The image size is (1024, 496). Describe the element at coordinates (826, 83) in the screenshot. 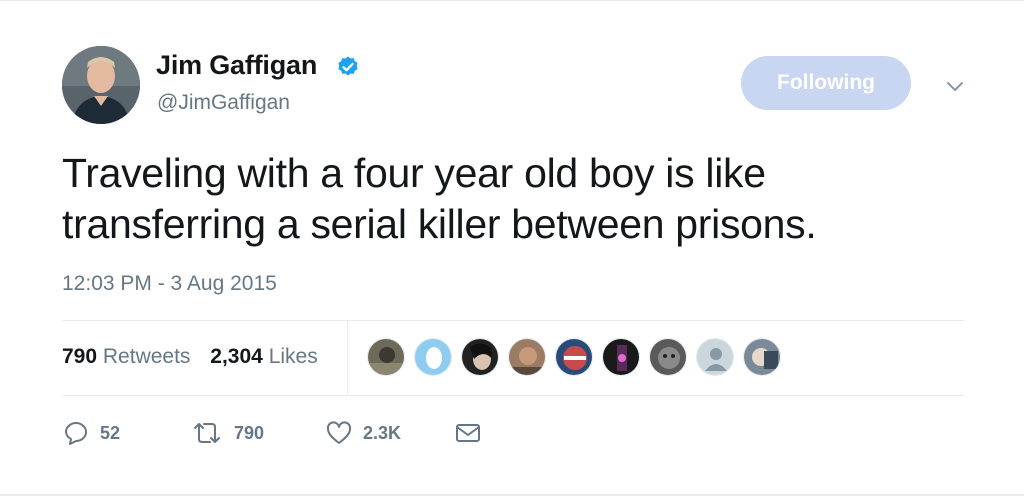

I see `following-button: Following` at that location.